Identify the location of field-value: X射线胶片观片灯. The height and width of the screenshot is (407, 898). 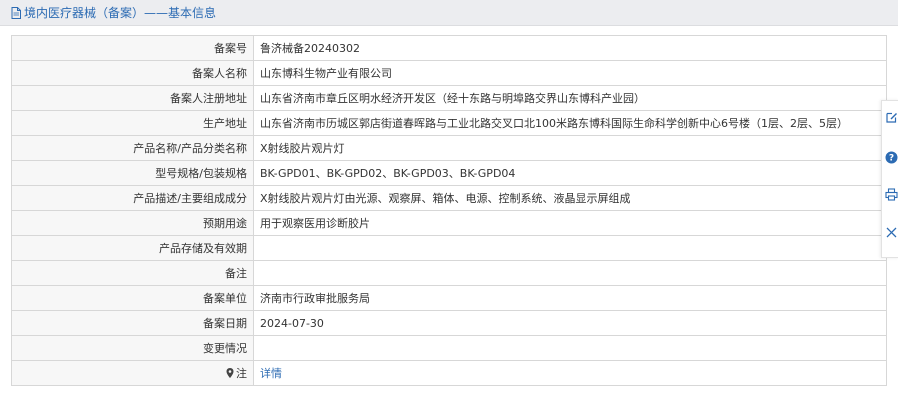
(570, 148).